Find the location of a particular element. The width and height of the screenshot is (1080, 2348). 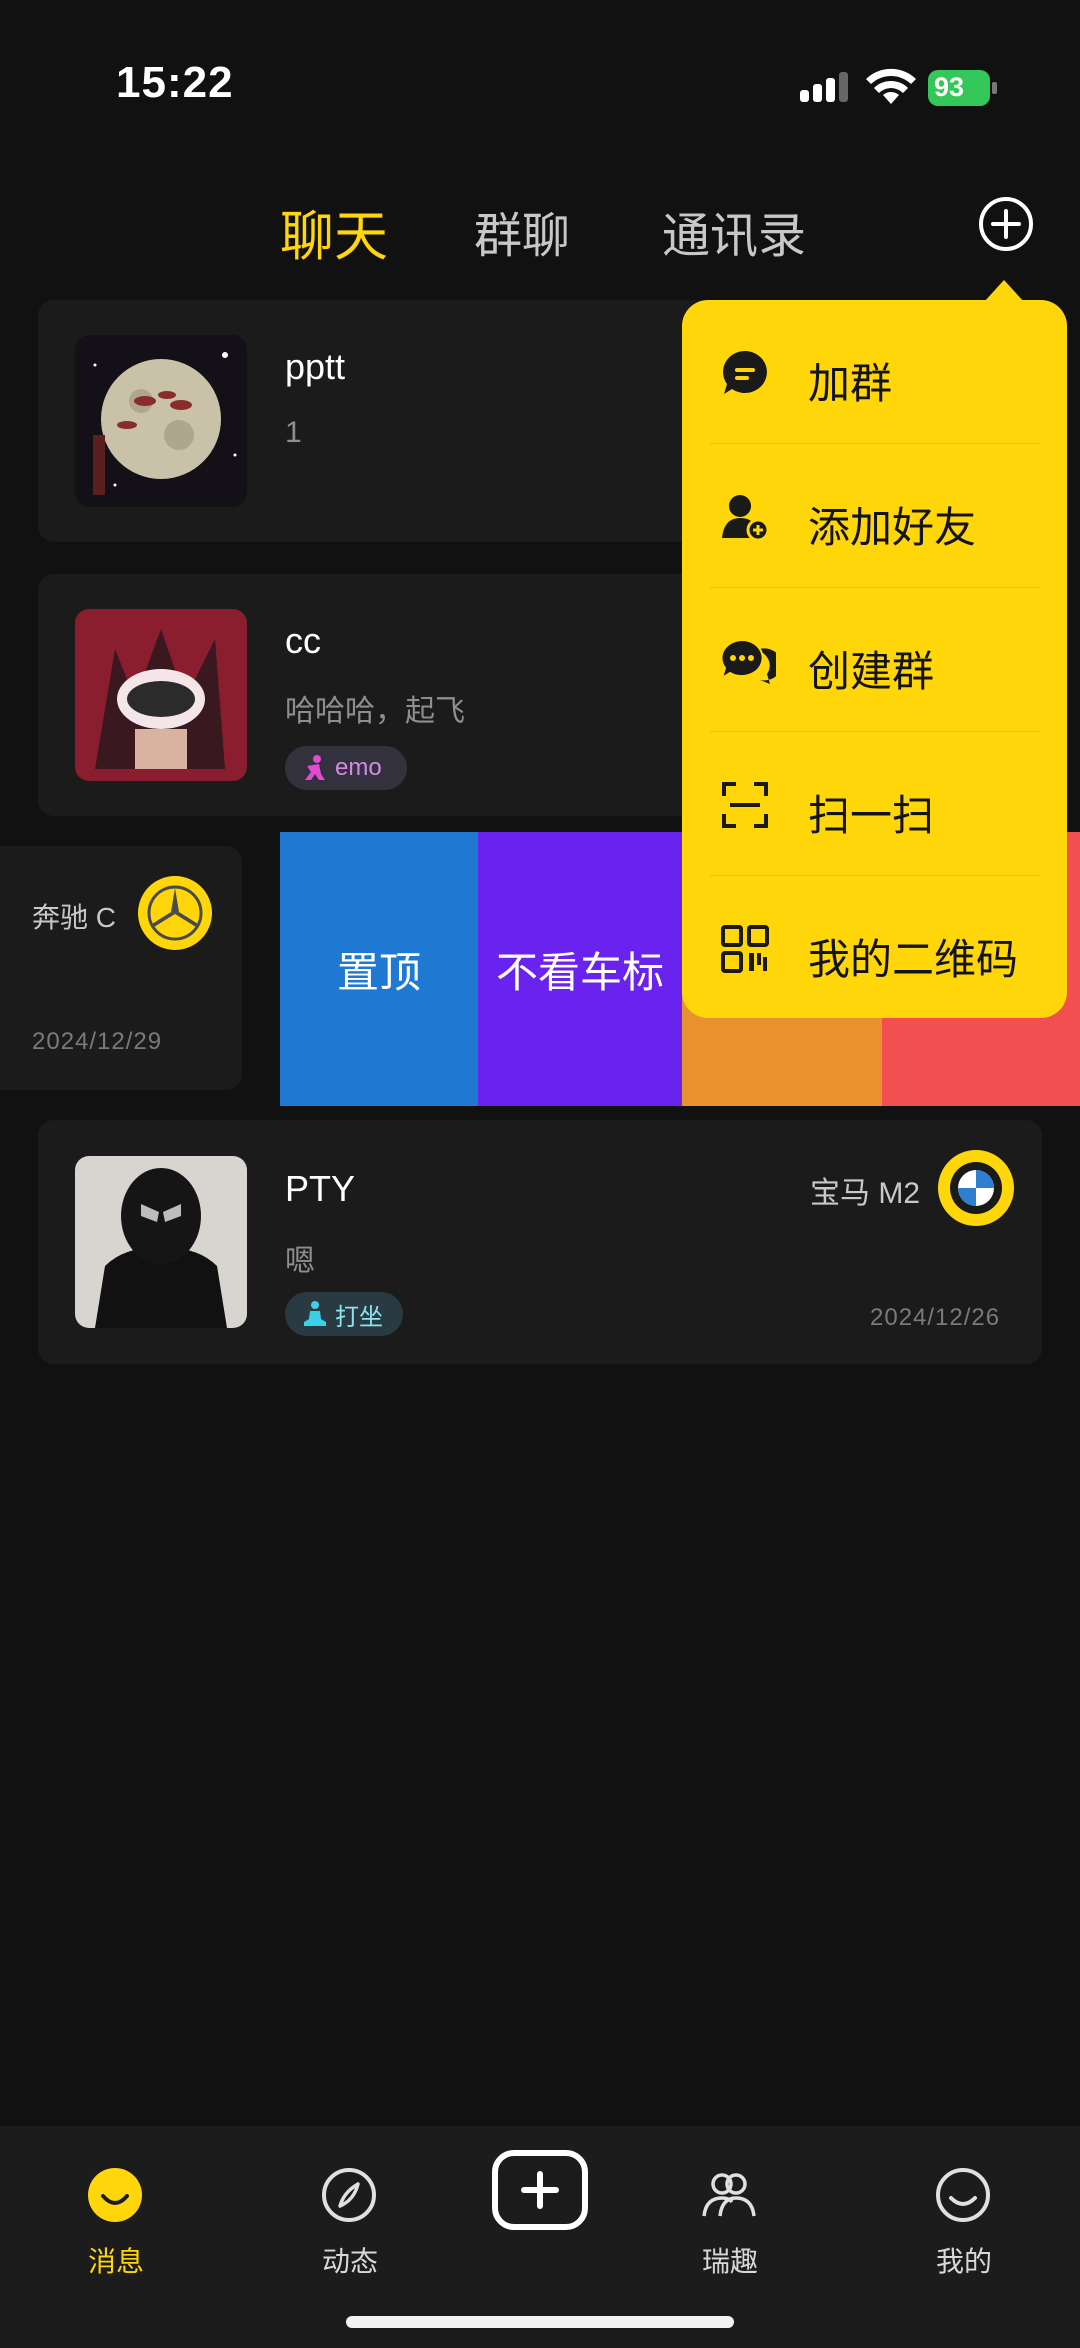

nav-label: 动态 is located at coordinates (349, 2261).